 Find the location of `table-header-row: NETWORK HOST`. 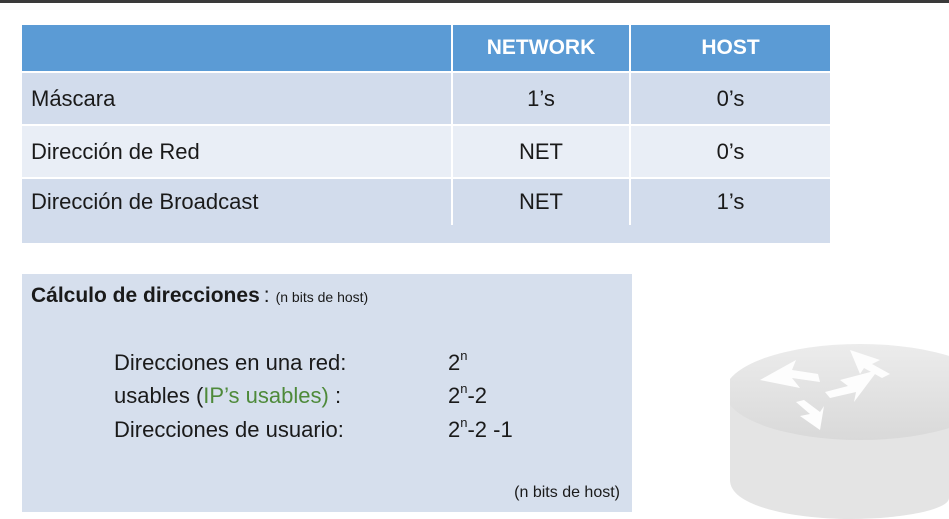

table-header-row: NETWORK HOST is located at coordinates (426, 48).